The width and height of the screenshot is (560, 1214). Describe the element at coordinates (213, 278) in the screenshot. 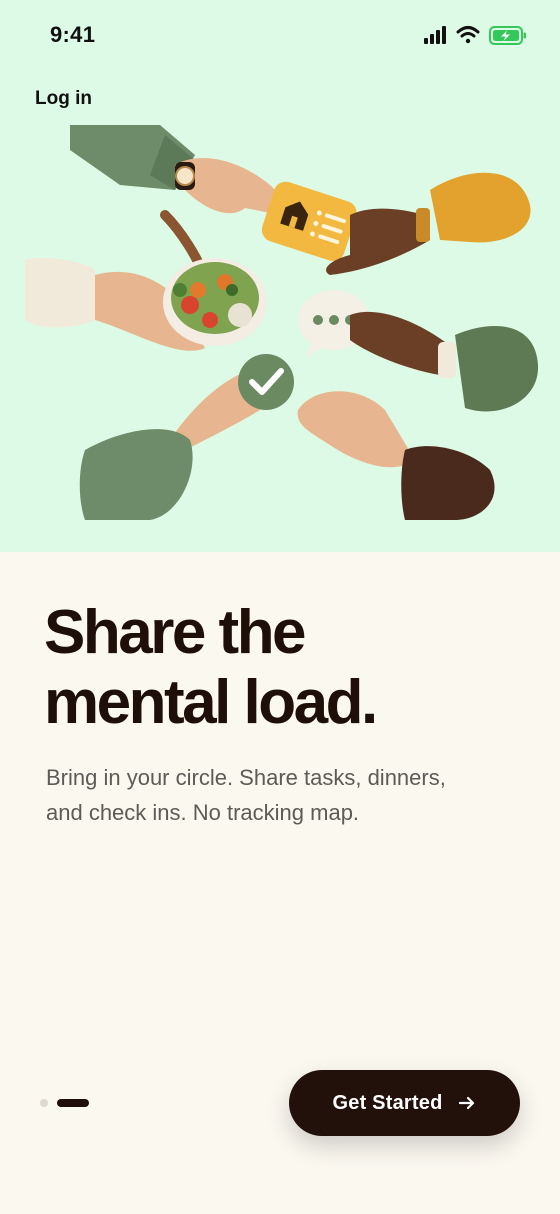

I see `food-bowl-icon` at that location.